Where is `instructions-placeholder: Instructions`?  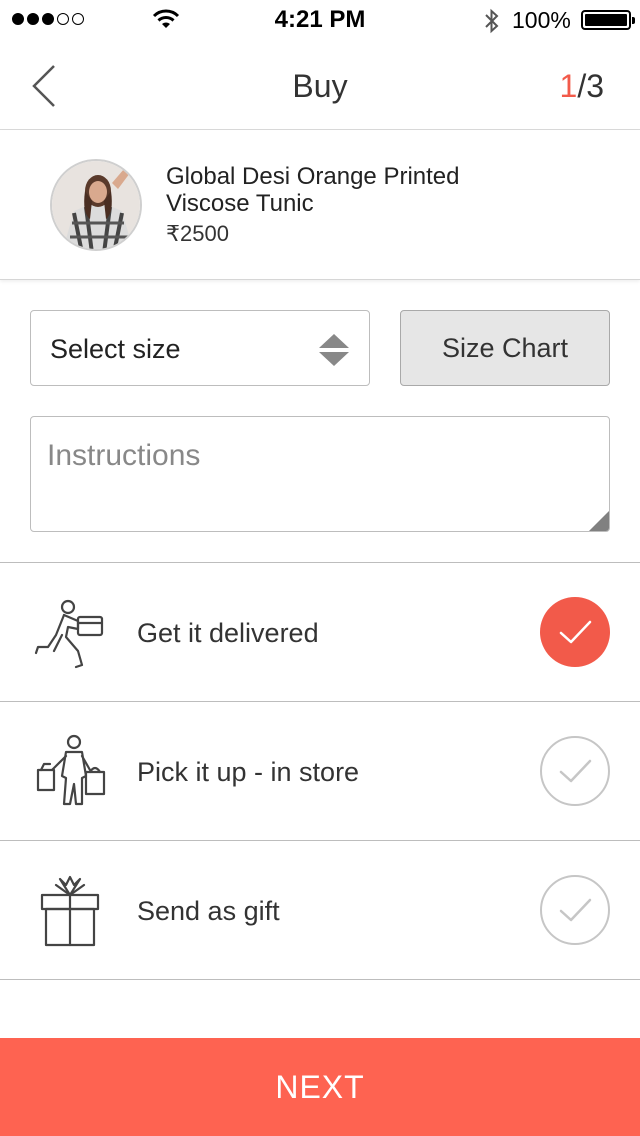
instructions-placeholder: Instructions is located at coordinates (124, 455).